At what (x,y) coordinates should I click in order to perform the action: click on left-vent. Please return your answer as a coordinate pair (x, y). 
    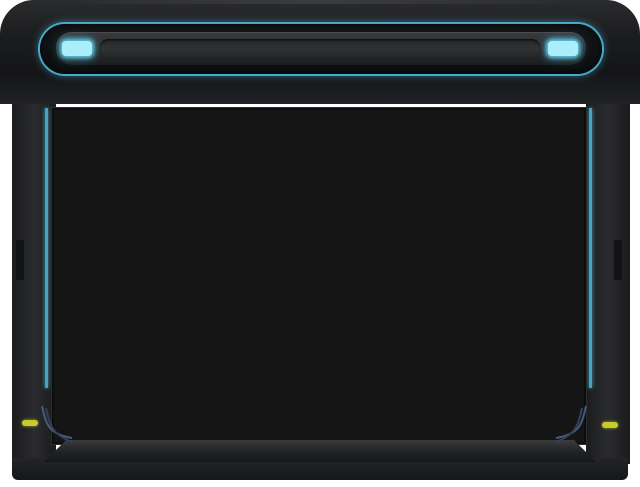
    Looking at the image, I should click on (20, 260).